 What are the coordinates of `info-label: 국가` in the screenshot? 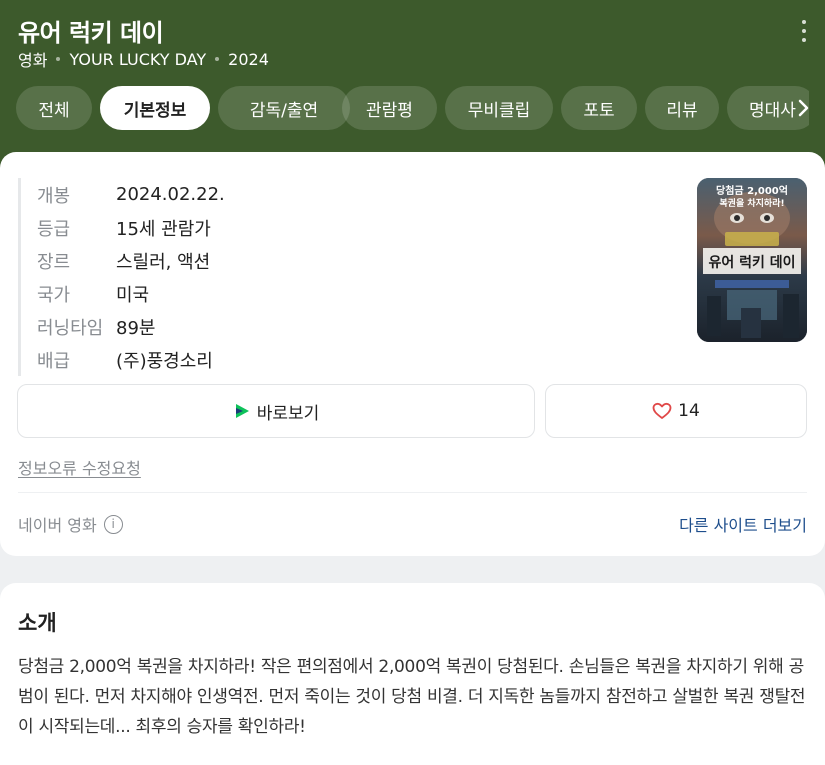 It's located at (54, 295).